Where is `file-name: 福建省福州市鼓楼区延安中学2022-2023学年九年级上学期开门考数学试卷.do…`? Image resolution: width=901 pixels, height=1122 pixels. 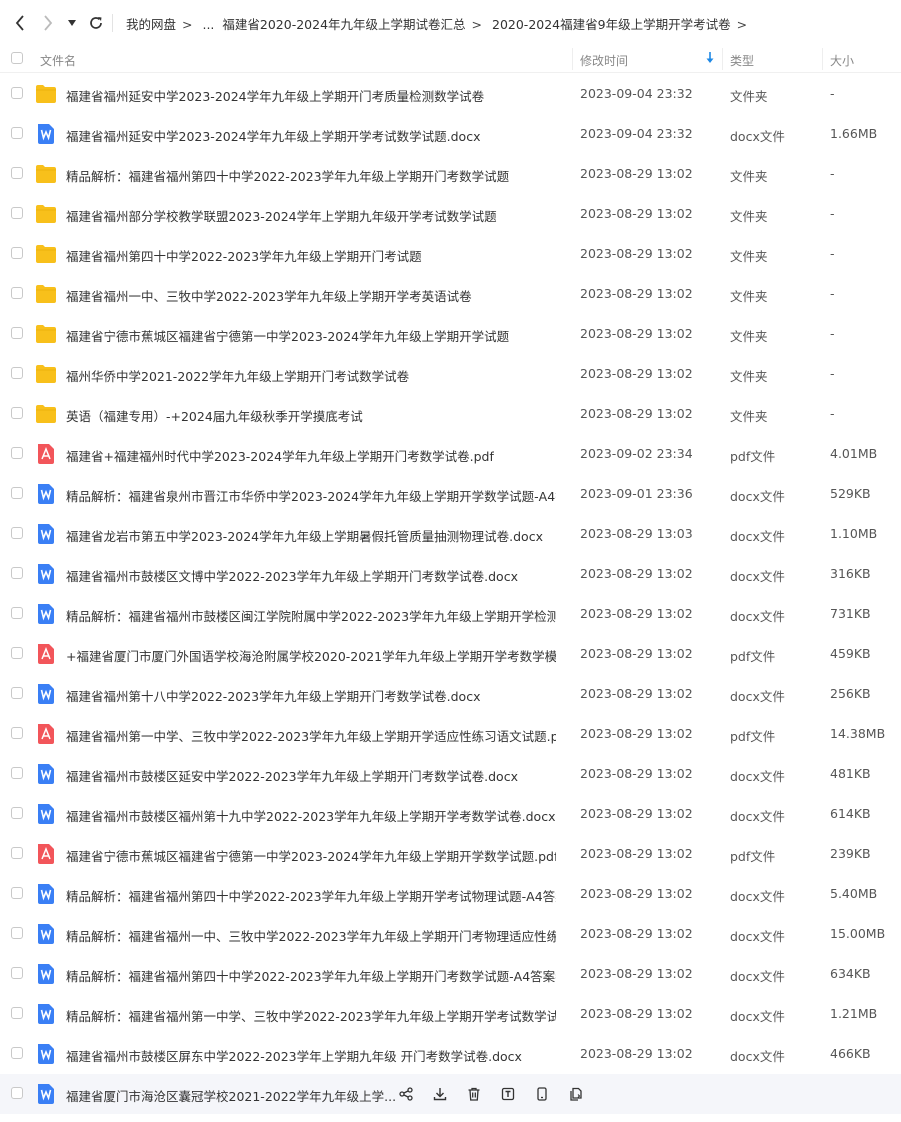 file-name: 福建省福州市鼓楼区延安中学2022-2023学年九年级上学期开门考数学试卷.do… is located at coordinates (292, 775).